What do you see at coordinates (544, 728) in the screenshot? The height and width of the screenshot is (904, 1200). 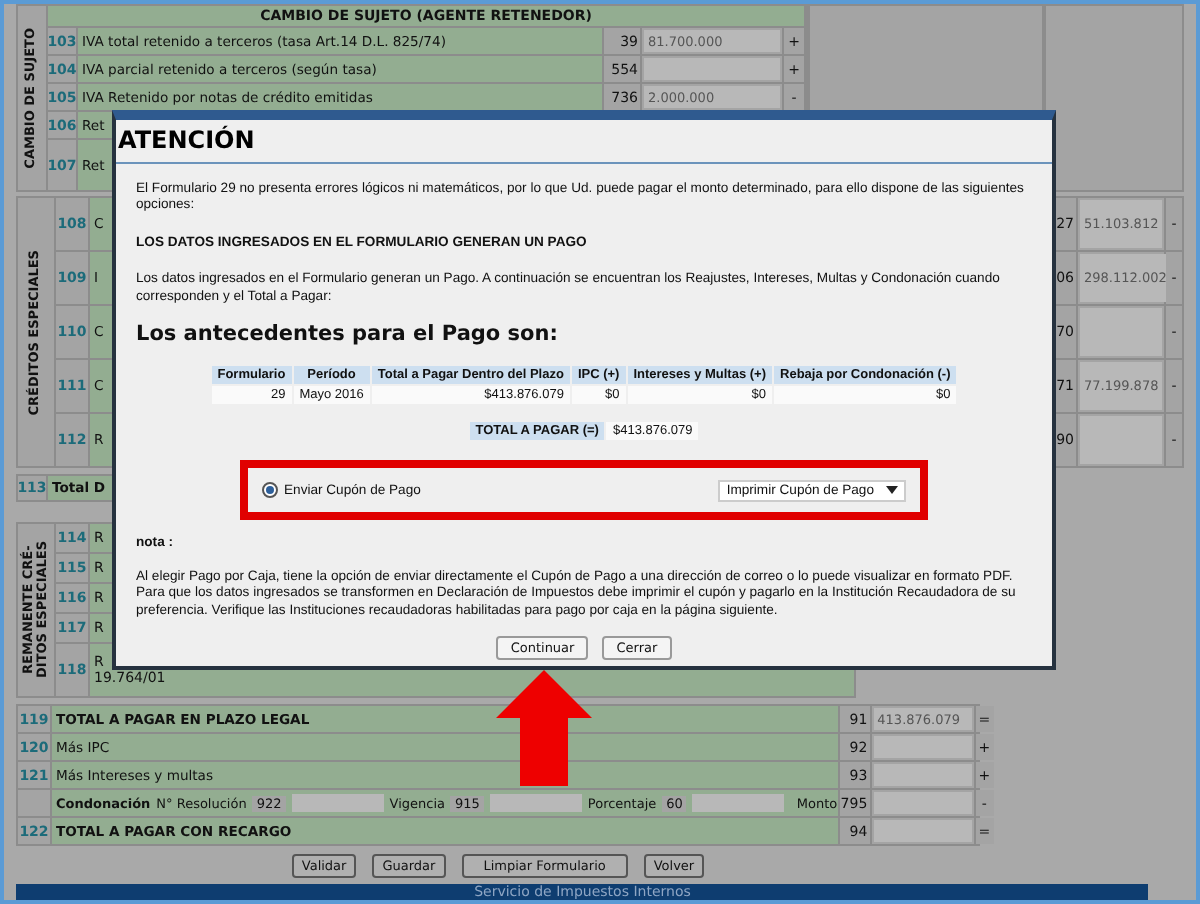 I see `arrow-icon` at bounding box center [544, 728].